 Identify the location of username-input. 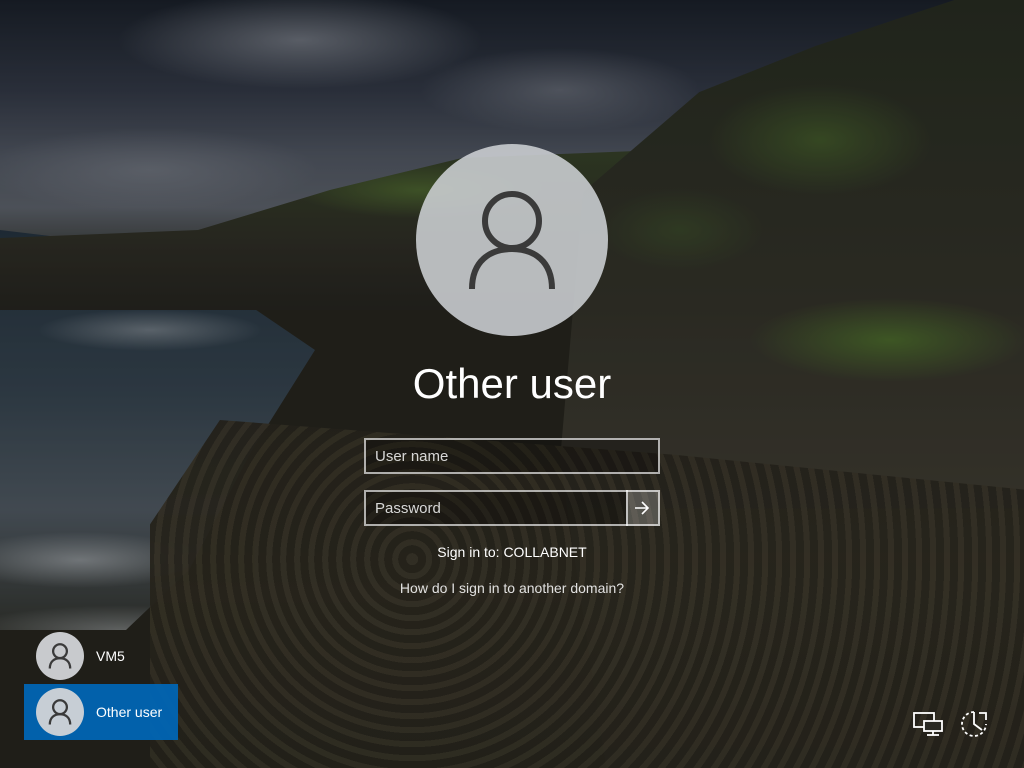
(512, 456).